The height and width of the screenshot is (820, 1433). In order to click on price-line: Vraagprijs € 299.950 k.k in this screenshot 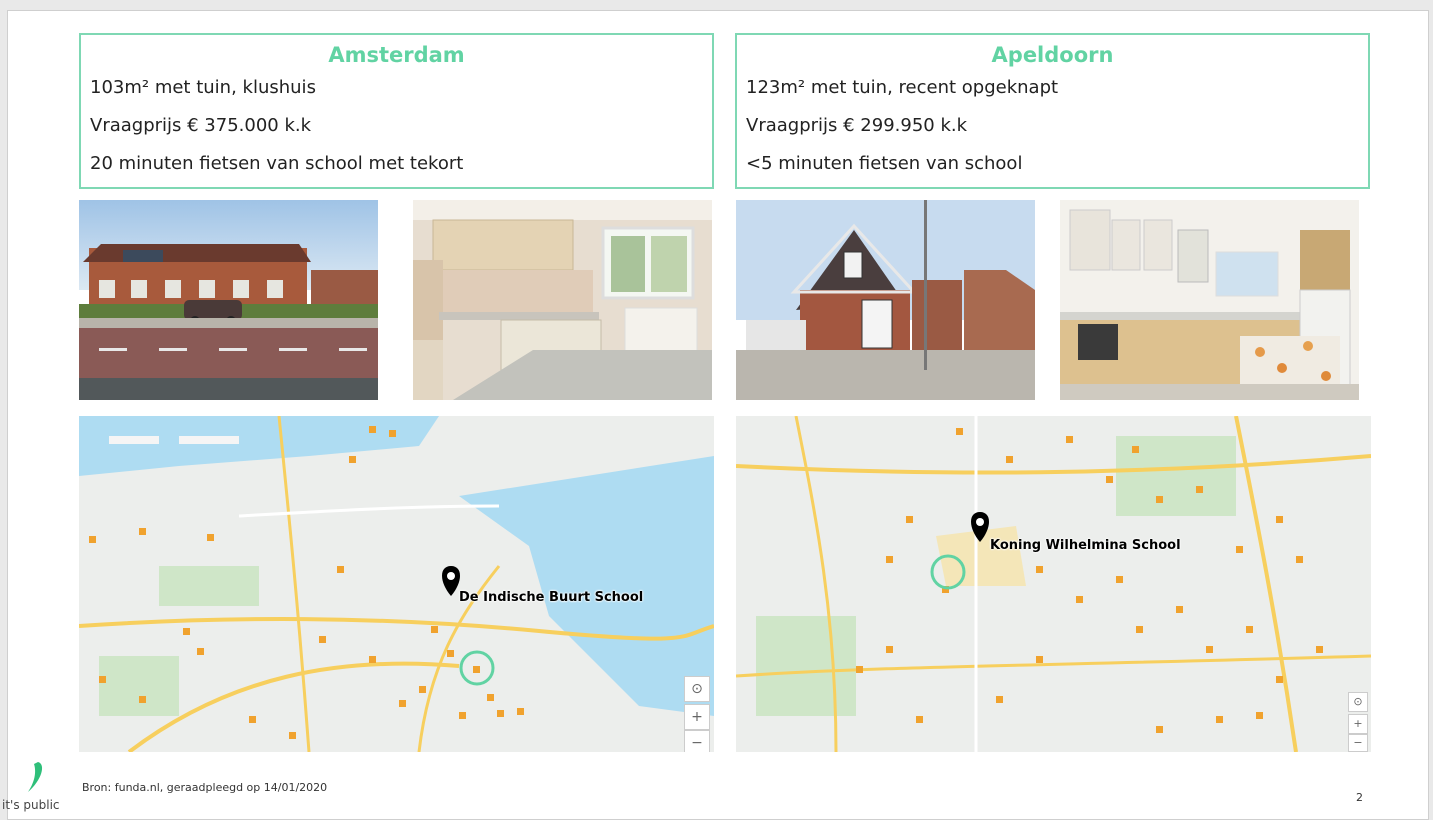, I will do `click(857, 125)`.